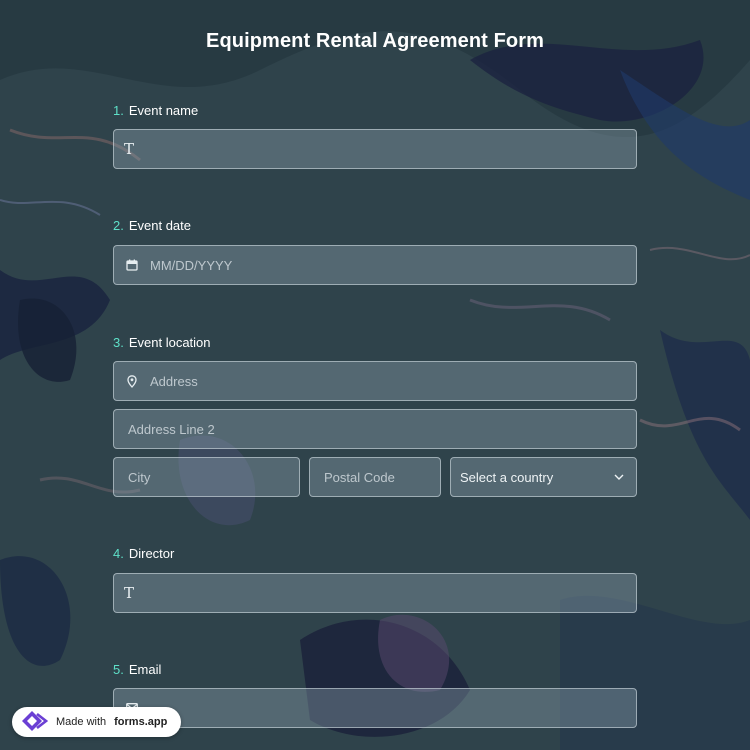 The width and height of the screenshot is (750, 750). I want to click on forms-app-logo-icon, so click(34, 722).